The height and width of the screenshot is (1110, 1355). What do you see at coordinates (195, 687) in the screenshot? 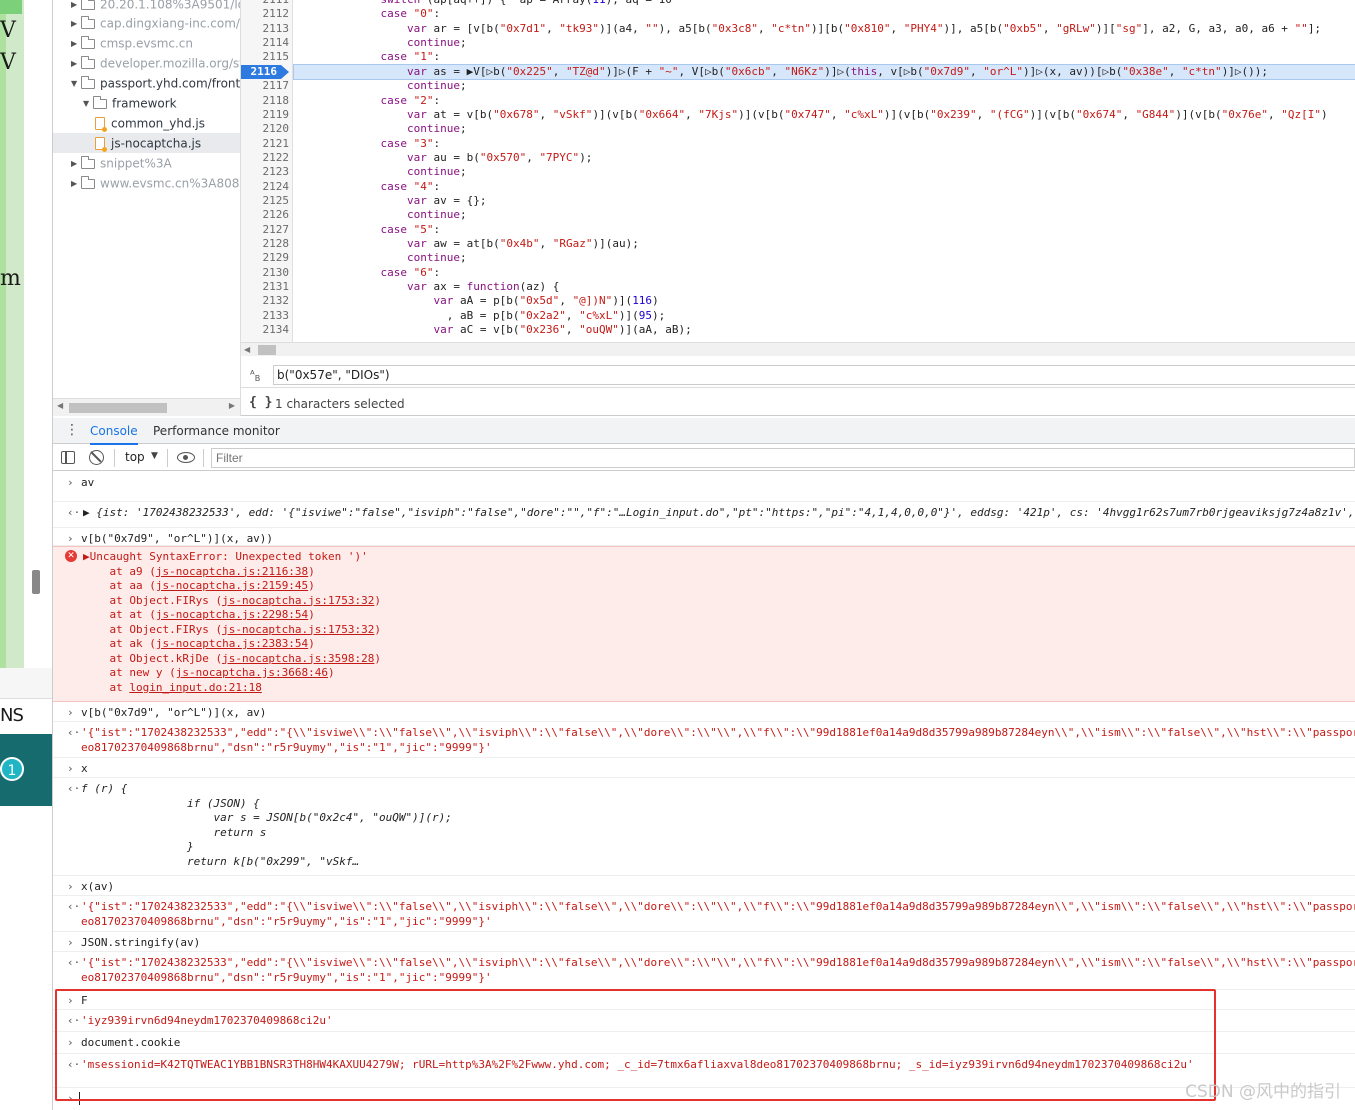
I see `stack-frame-link: login_input.do:21:18` at bounding box center [195, 687].